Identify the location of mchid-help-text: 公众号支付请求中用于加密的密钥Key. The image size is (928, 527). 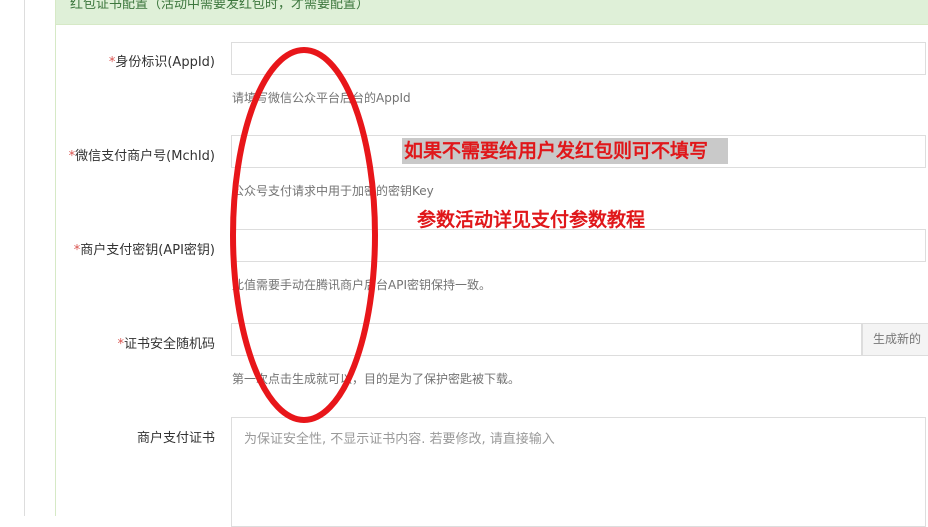
(333, 191).